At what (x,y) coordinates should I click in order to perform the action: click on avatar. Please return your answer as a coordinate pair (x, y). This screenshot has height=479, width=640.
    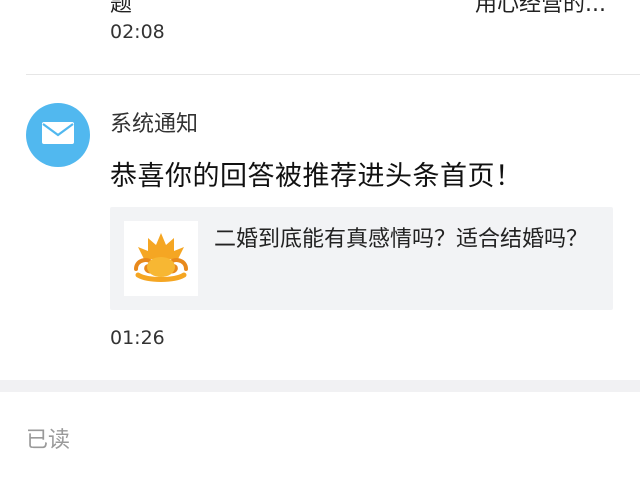
    Looking at the image, I should click on (58, 135).